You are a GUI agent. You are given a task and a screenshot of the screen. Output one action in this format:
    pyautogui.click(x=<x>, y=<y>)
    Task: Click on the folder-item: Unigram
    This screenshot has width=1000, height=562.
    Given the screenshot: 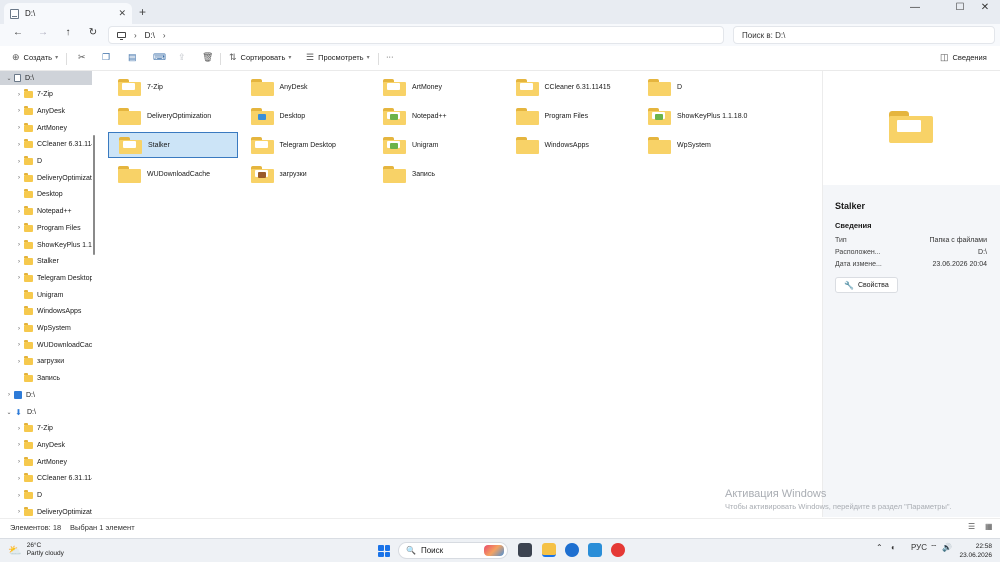 What is the action you would take?
    pyautogui.click(x=438, y=145)
    